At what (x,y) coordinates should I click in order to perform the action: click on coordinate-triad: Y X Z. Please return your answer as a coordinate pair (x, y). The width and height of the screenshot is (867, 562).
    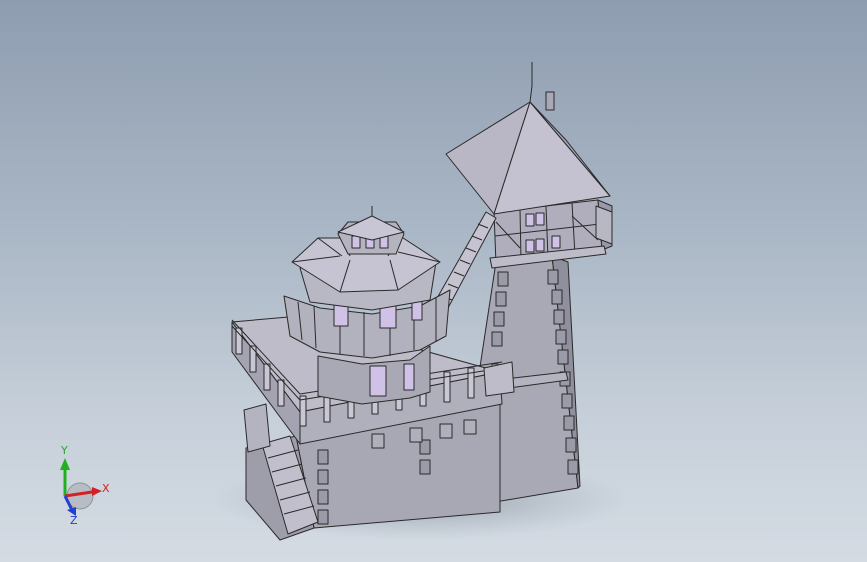
    Looking at the image, I should click on (85, 485).